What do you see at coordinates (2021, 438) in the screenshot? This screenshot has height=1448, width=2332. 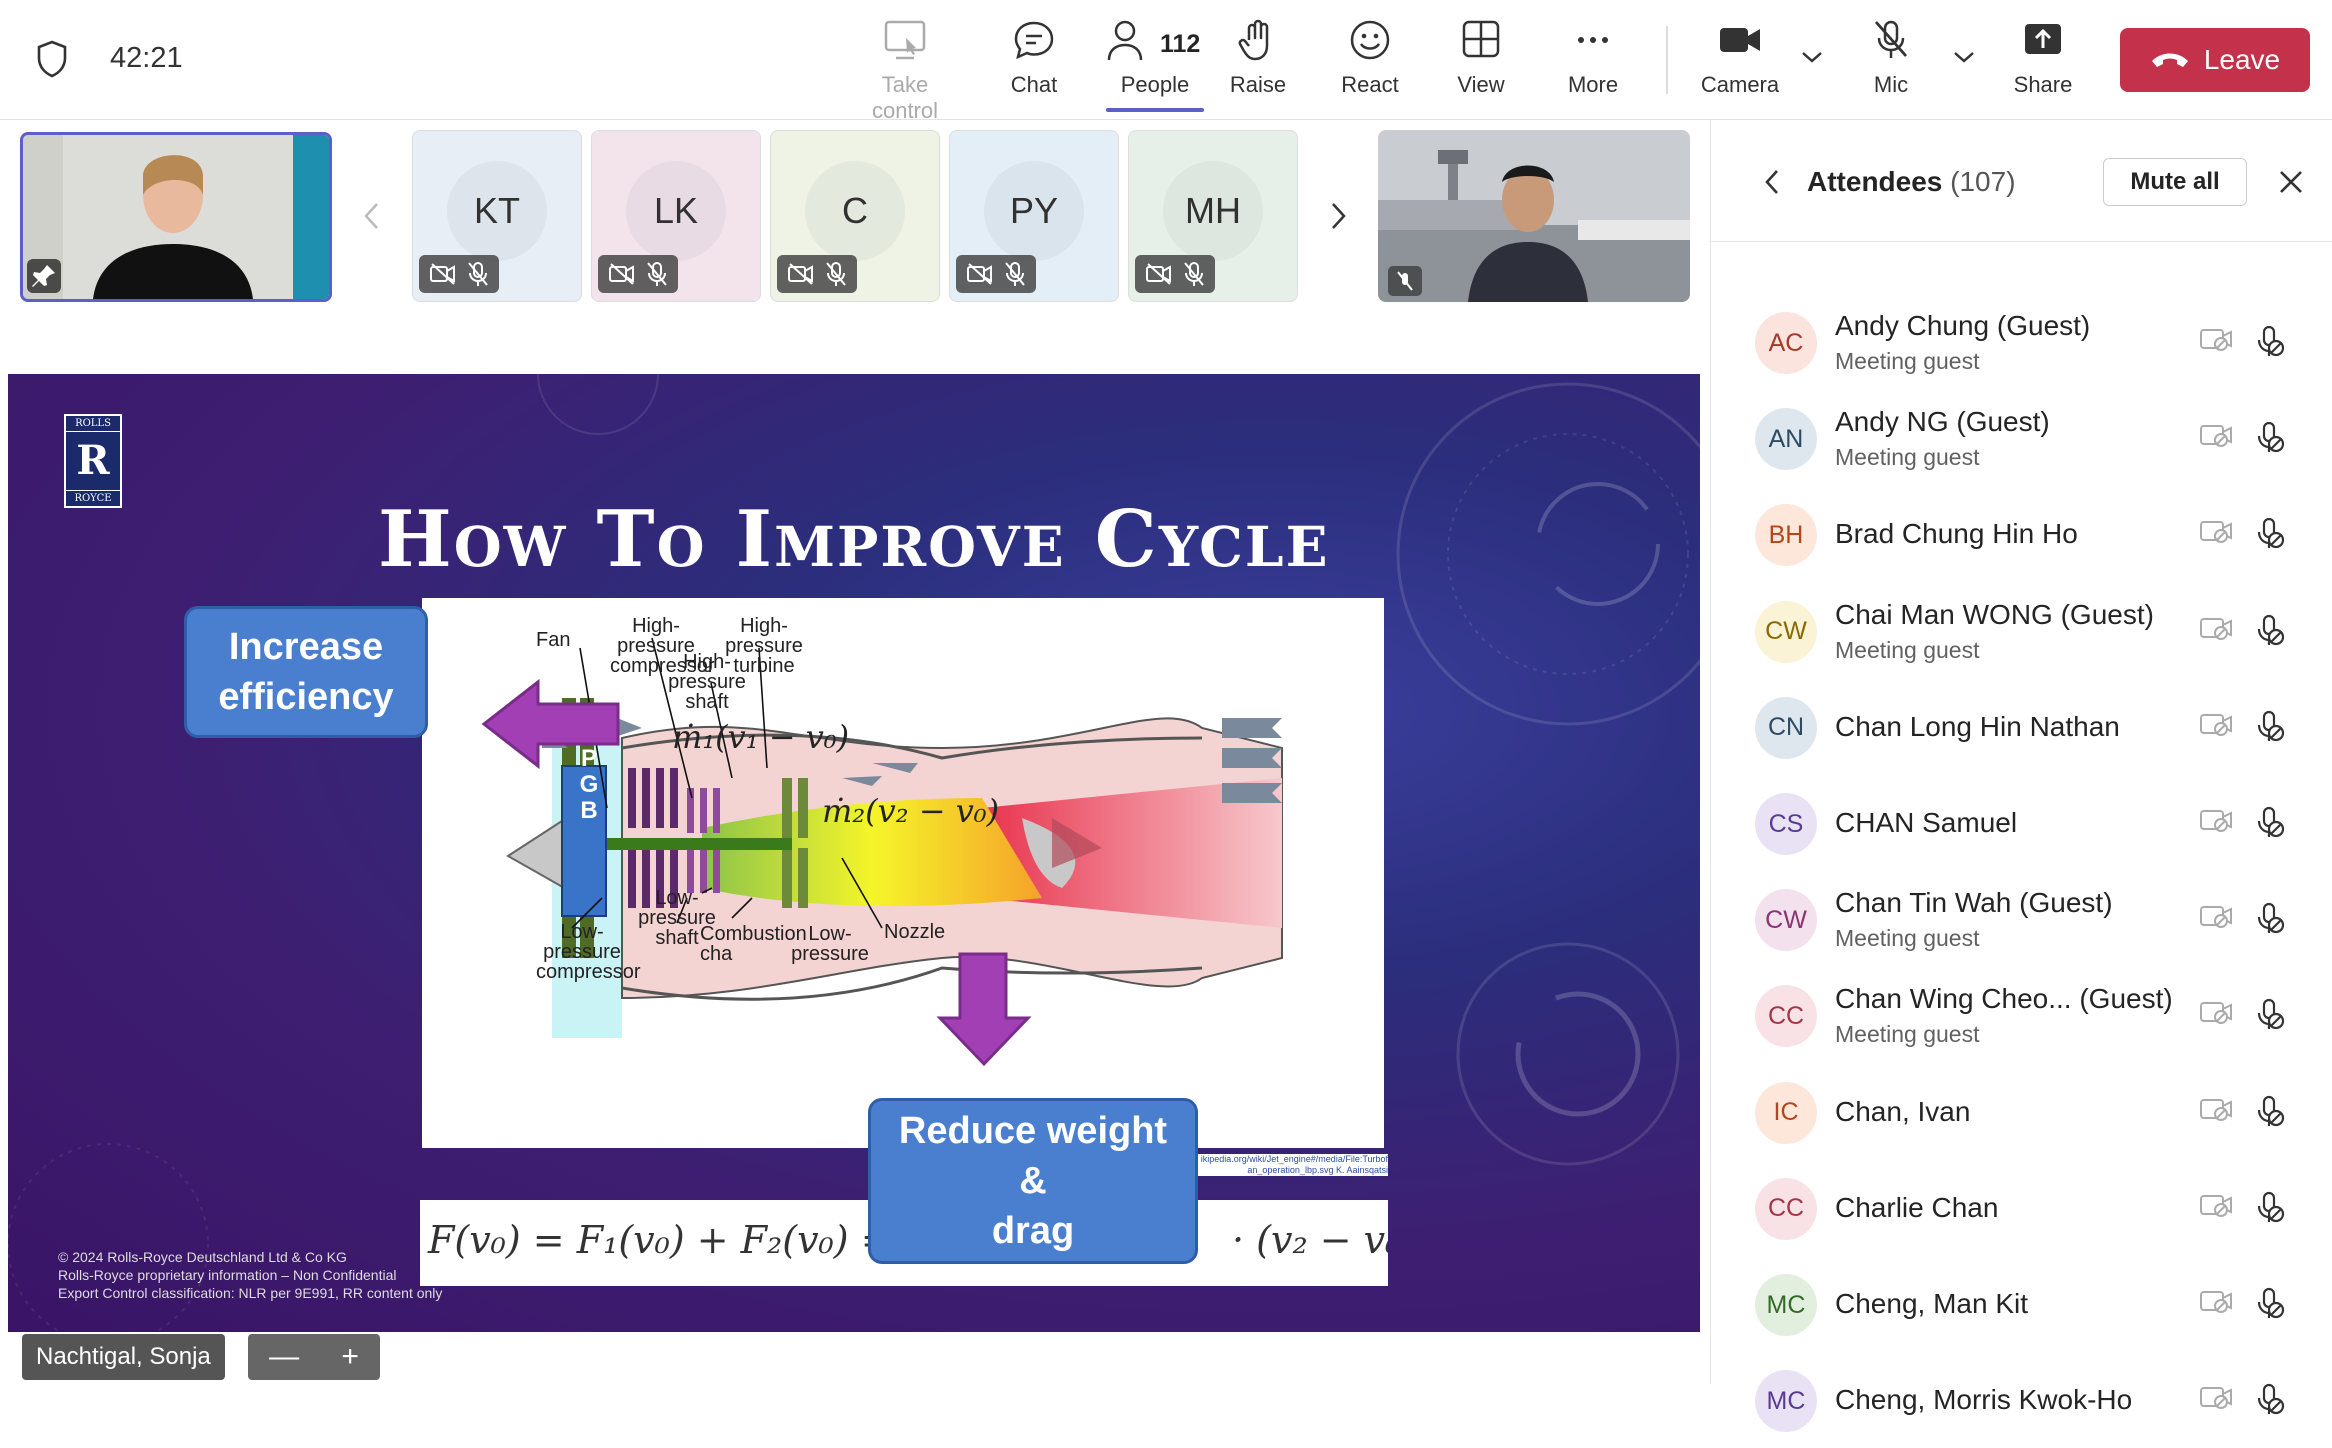 I see `attendee-row: AN Andy NG (Guest) Meeting guest` at bounding box center [2021, 438].